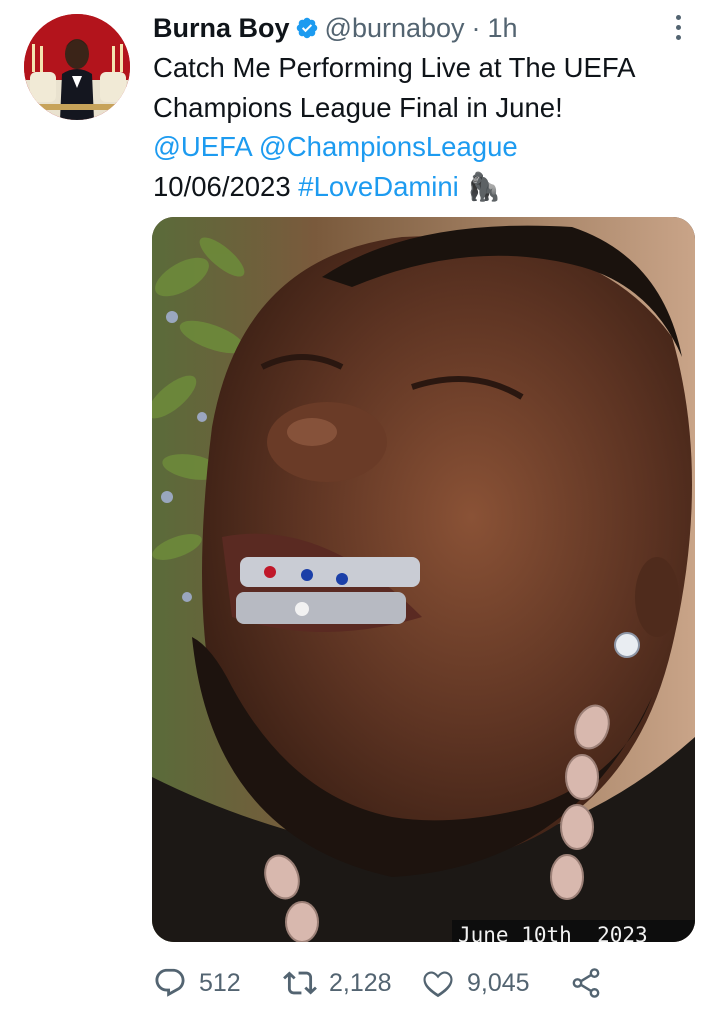  What do you see at coordinates (388, 146) in the screenshot?
I see `mention-championsleague-link: @ChampionsLeague` at bounding box center [388, 146].